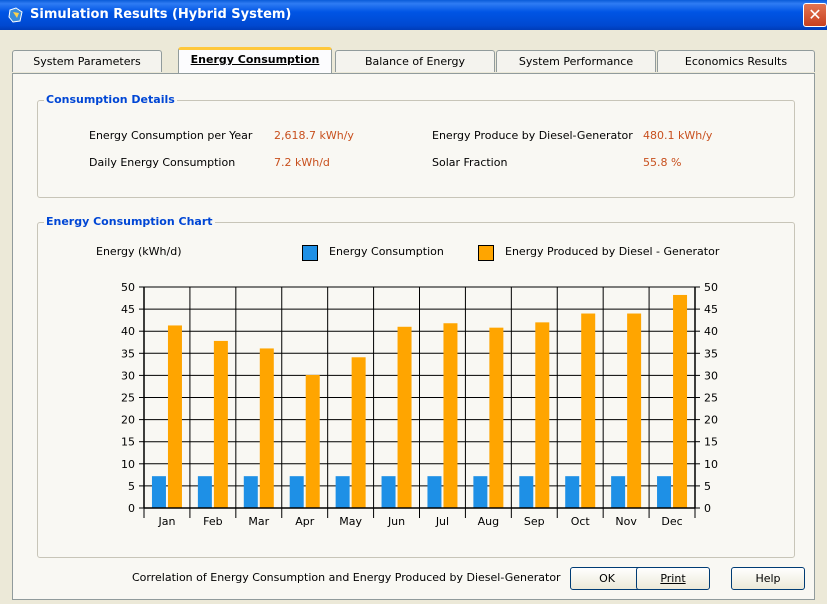 This screenshot has width=827, height=604. What do you see at coordinates (442, 521) in the screenshot?
I see `x-tick-label: Jul` at bounding box center [442, 521].